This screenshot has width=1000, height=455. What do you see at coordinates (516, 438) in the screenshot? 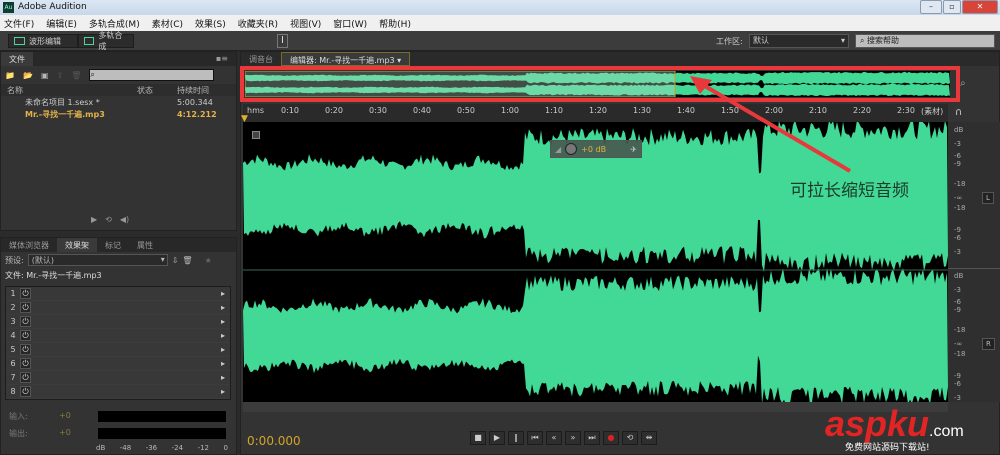
I see `pause-button: ‖` at bounding box center [516, 438].